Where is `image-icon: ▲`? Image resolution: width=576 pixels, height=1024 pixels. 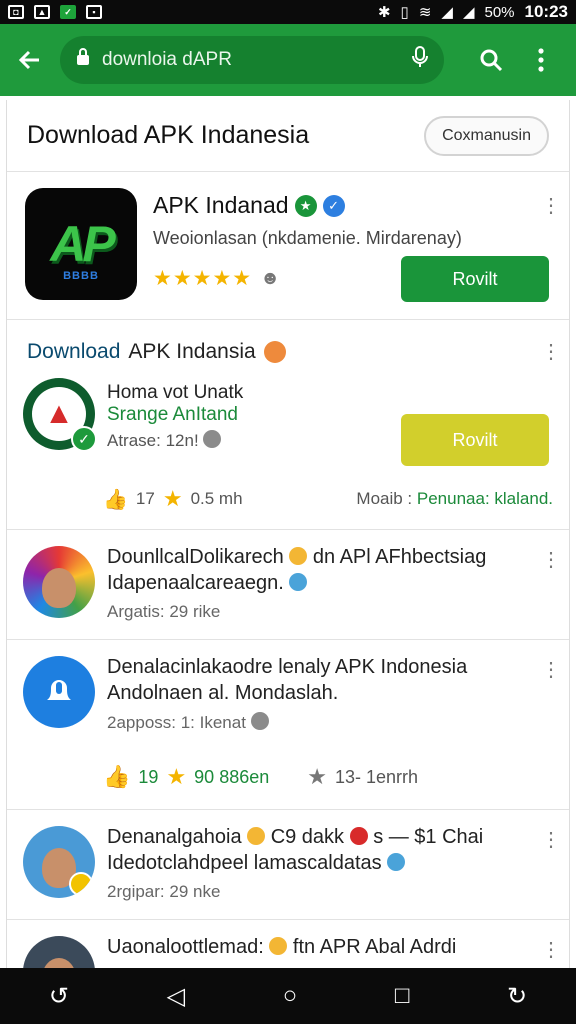
image-icon: ▲ is located at coordinates (42, 12).